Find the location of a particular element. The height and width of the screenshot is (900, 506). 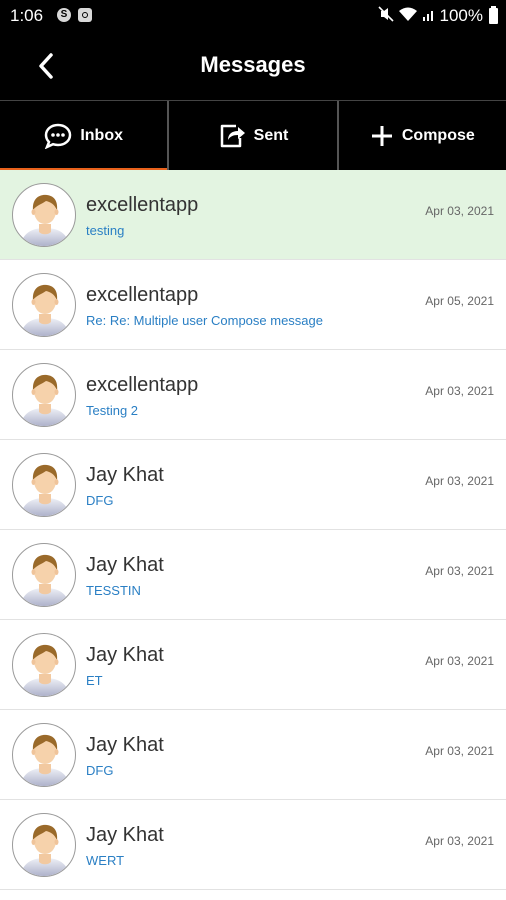

wifi-icon is located at coordinates (408, 16).